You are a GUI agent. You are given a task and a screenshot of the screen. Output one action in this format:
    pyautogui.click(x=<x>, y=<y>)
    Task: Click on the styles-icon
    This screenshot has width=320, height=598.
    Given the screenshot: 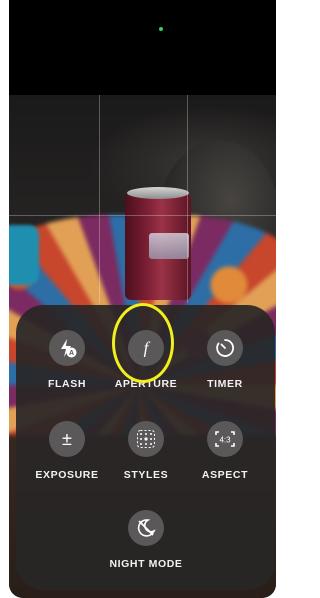 What is the action you would take?
    pyautogui.click(x=146, y=439)
    